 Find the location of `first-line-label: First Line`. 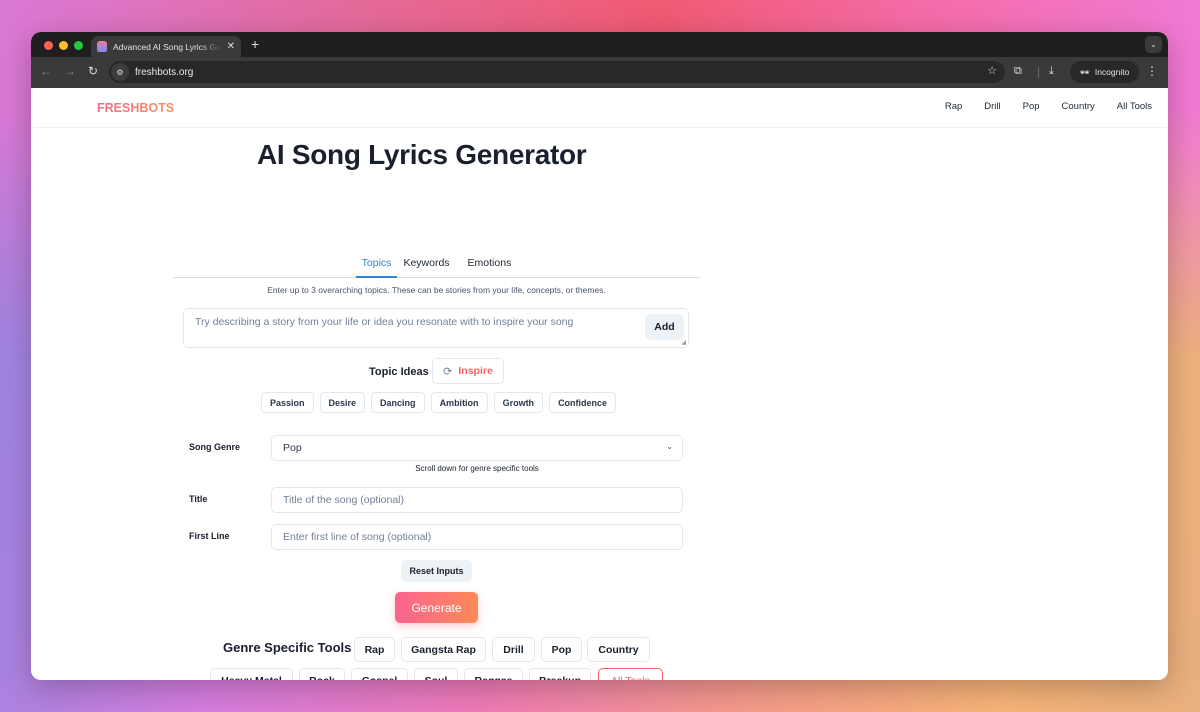

first-line-label: First Line is located at coordinates (209, 536).